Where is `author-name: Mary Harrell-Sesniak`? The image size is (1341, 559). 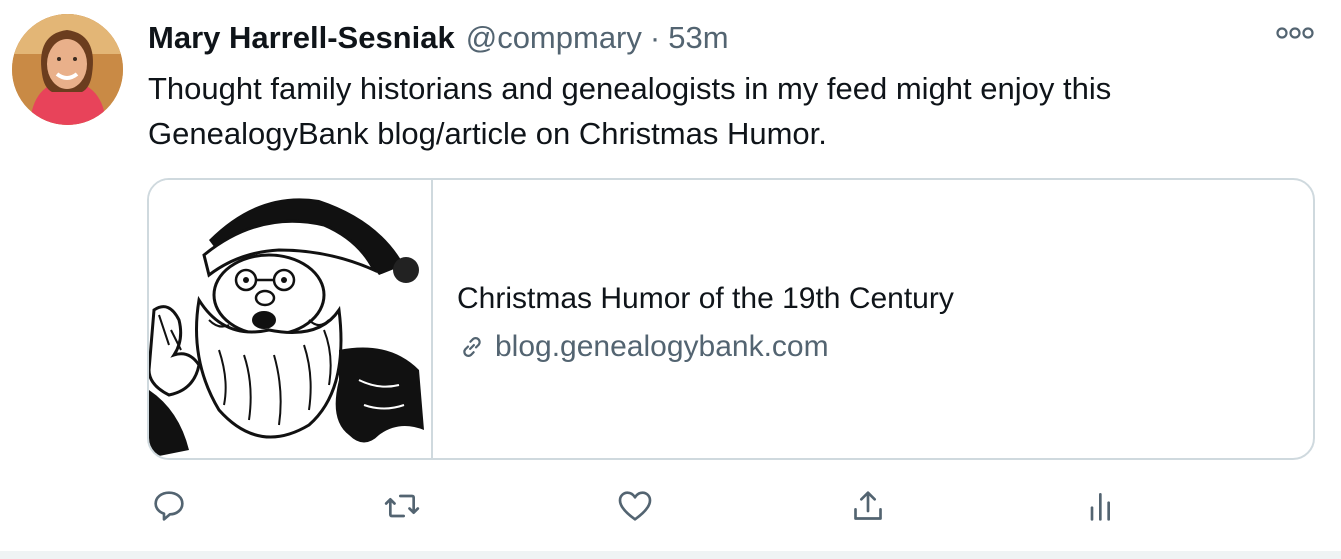
author-name: Mary Harrell-Sesniak is located at coordinates (301, 38).